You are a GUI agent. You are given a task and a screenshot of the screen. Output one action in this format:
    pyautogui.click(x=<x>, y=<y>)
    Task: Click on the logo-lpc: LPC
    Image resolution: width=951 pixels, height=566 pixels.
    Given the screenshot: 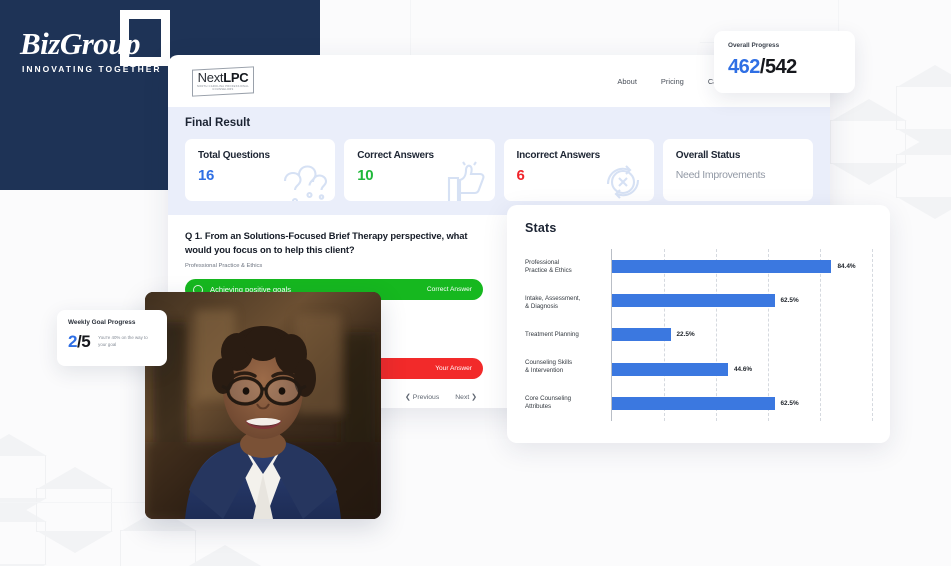 What is the action you would take?
    pyautogui.click(x=236, y=77)
    